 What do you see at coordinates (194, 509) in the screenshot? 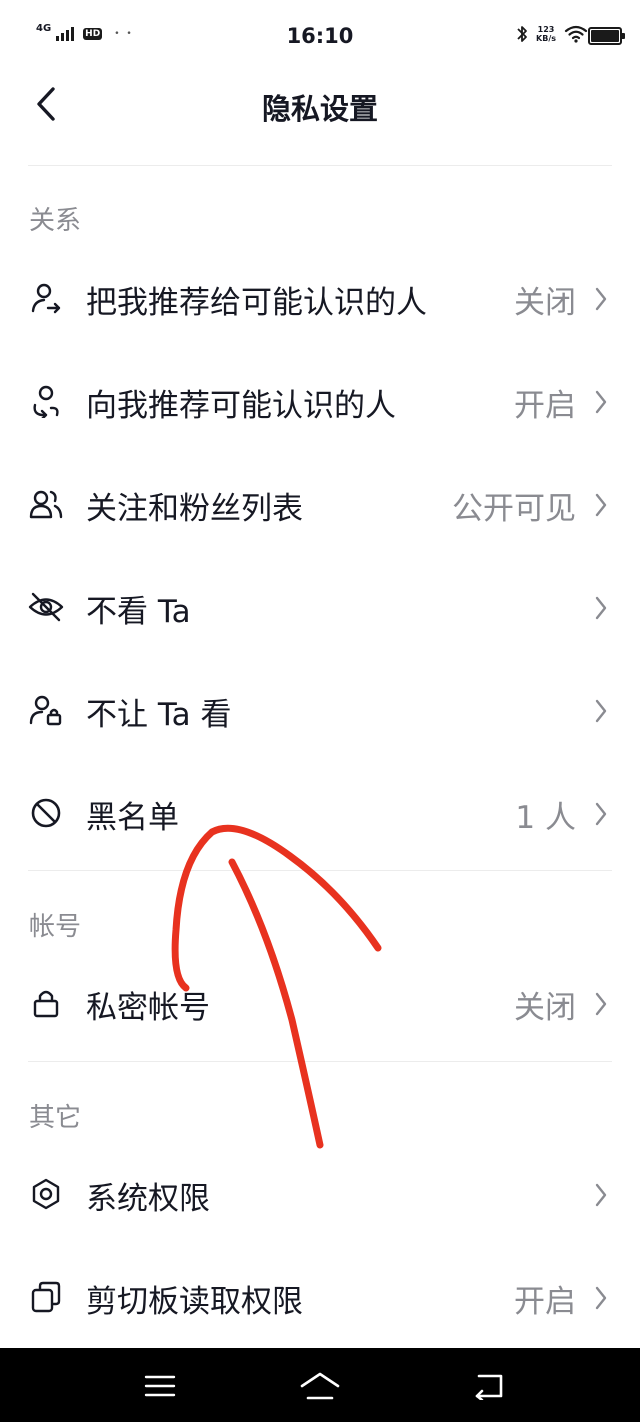
I see `row-label: 关注和粉丝列表` at bounding box center [194, 509].